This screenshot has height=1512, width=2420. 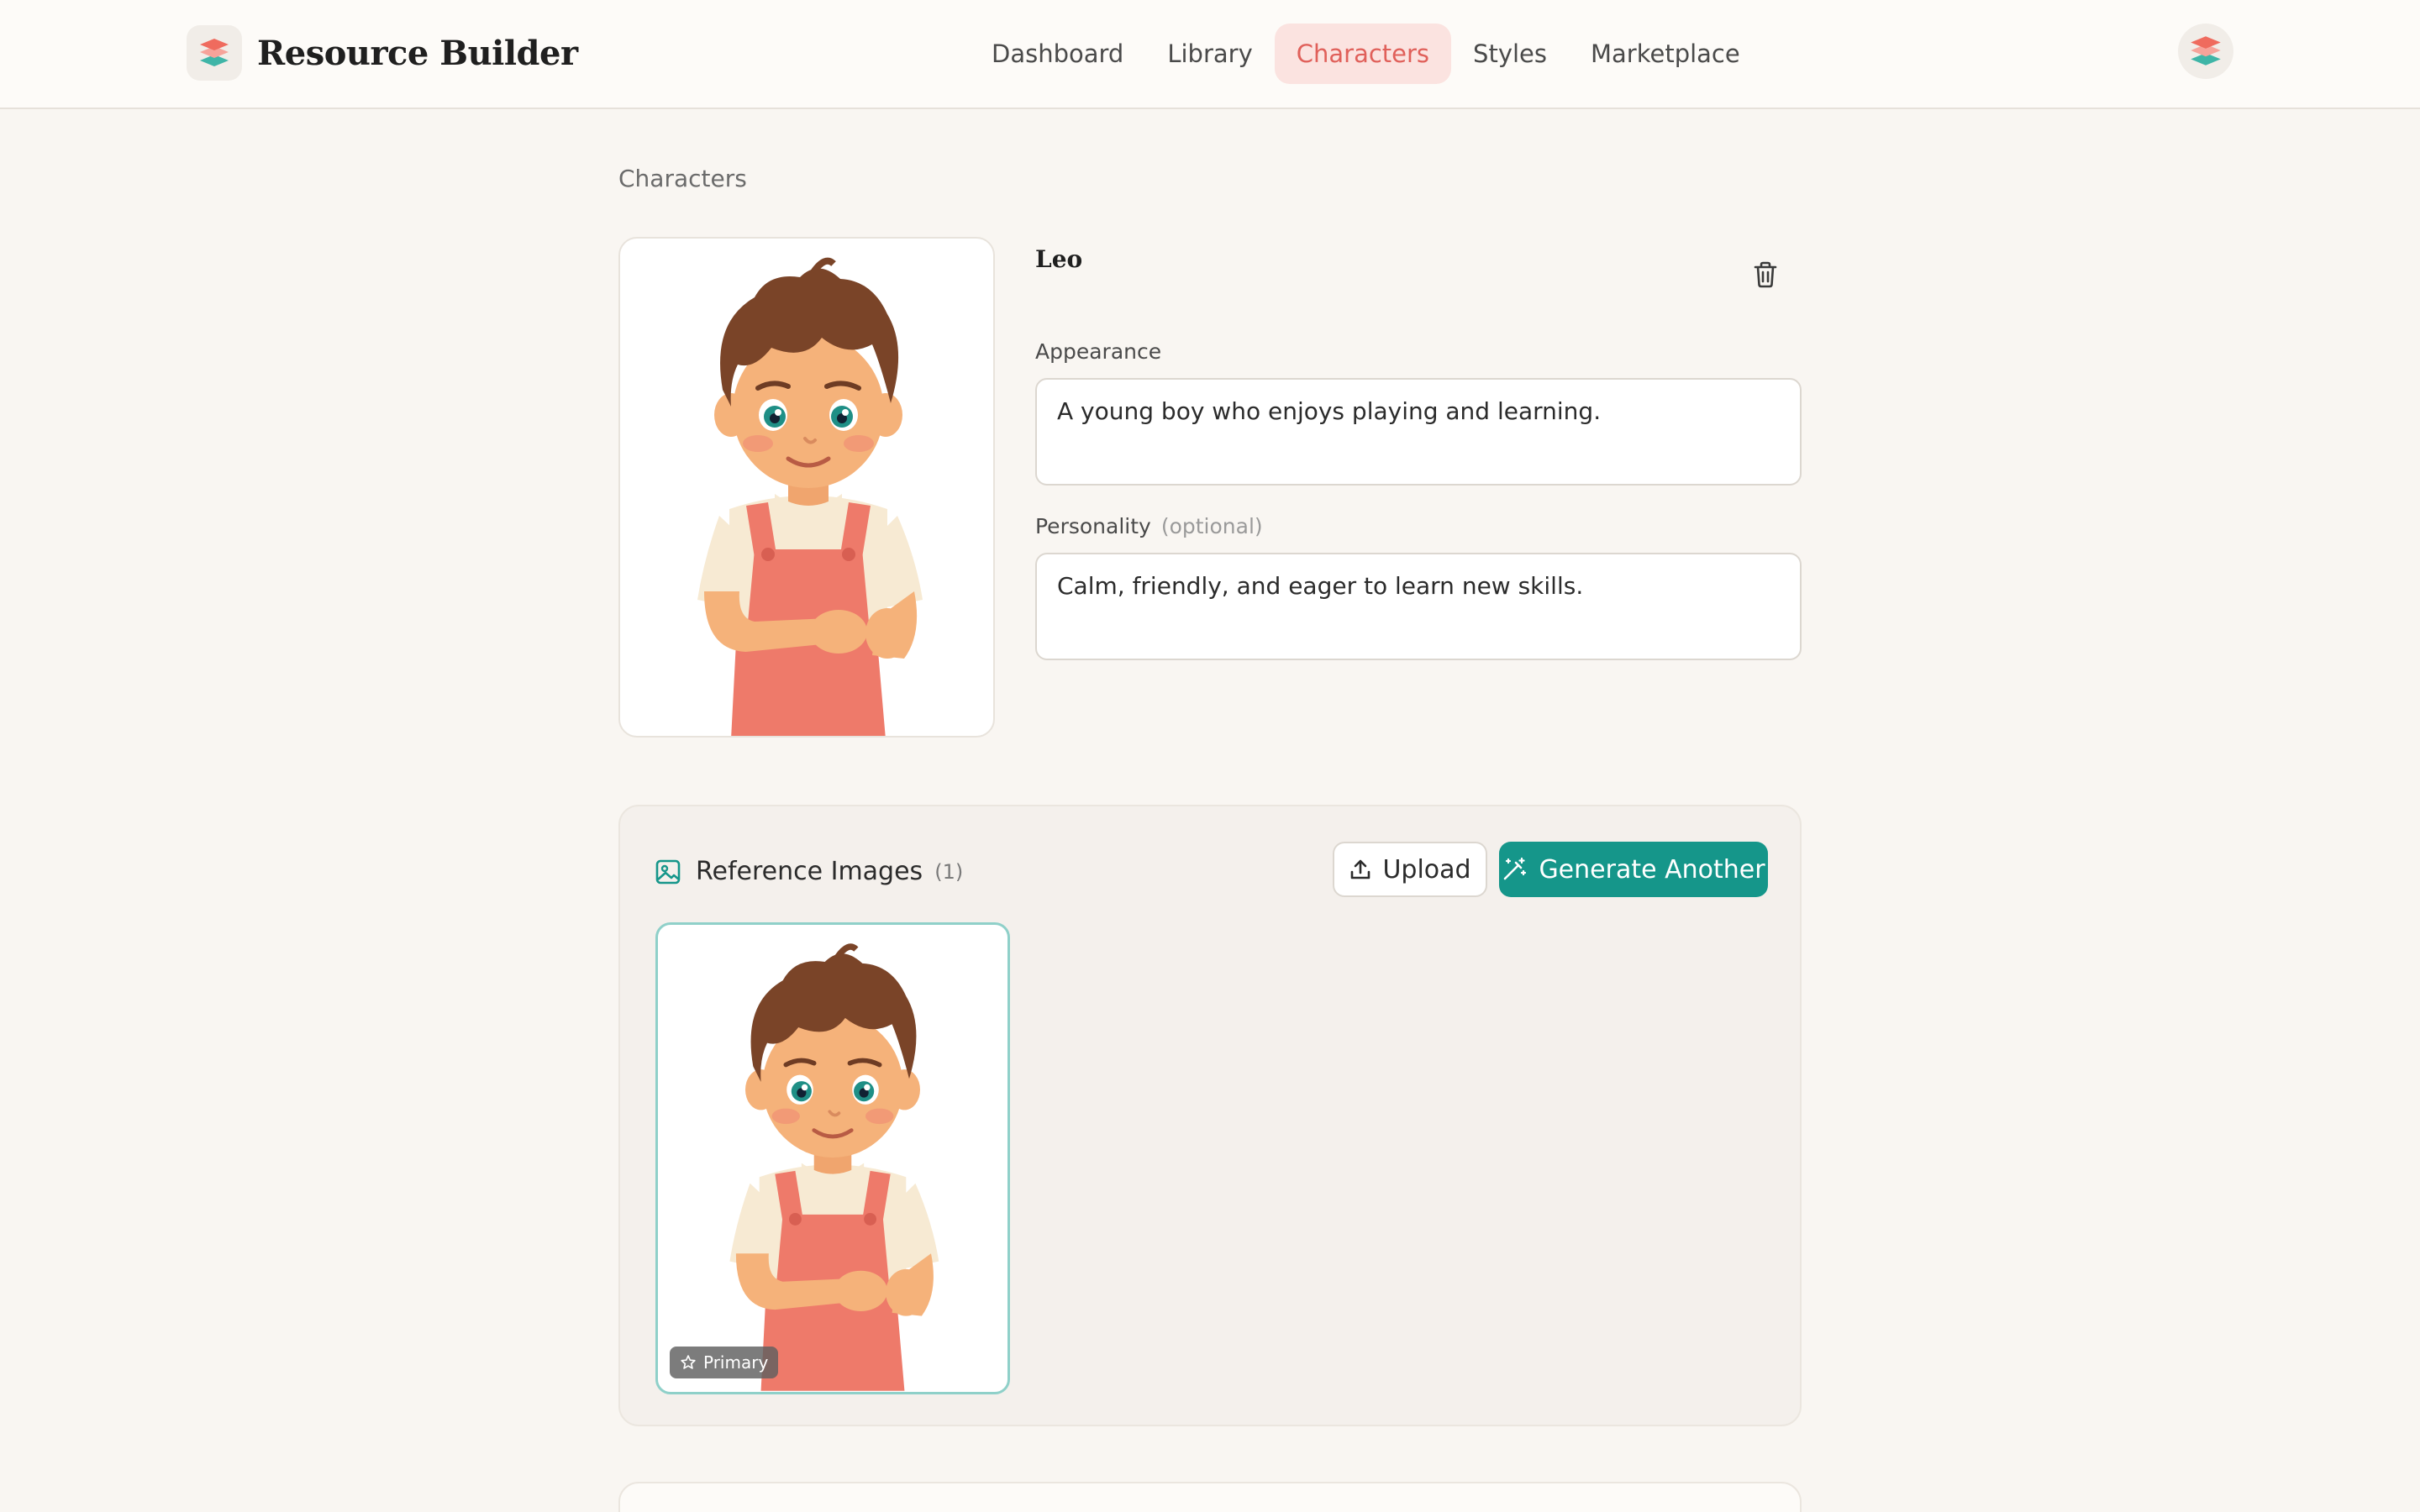 I want to click on upload-icon, so click(x=1360, y=869).